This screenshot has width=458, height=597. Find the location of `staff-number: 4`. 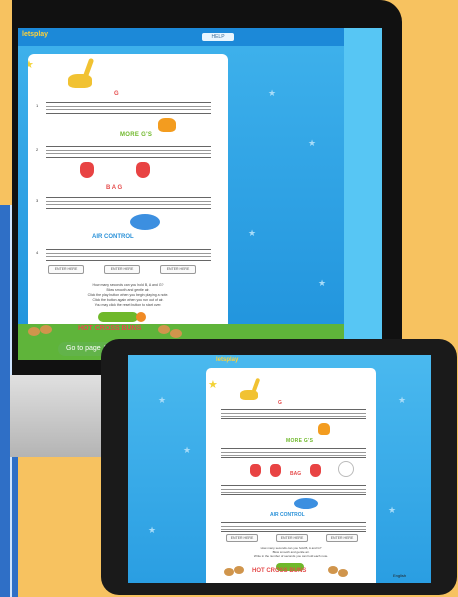

staff-number: 4 is located at coordinates (37, 252).